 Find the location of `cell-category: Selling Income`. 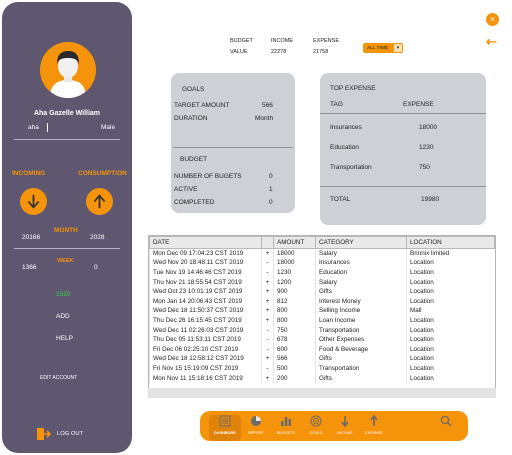

cell-category: Selling Income is located at coordinates (361, 311).